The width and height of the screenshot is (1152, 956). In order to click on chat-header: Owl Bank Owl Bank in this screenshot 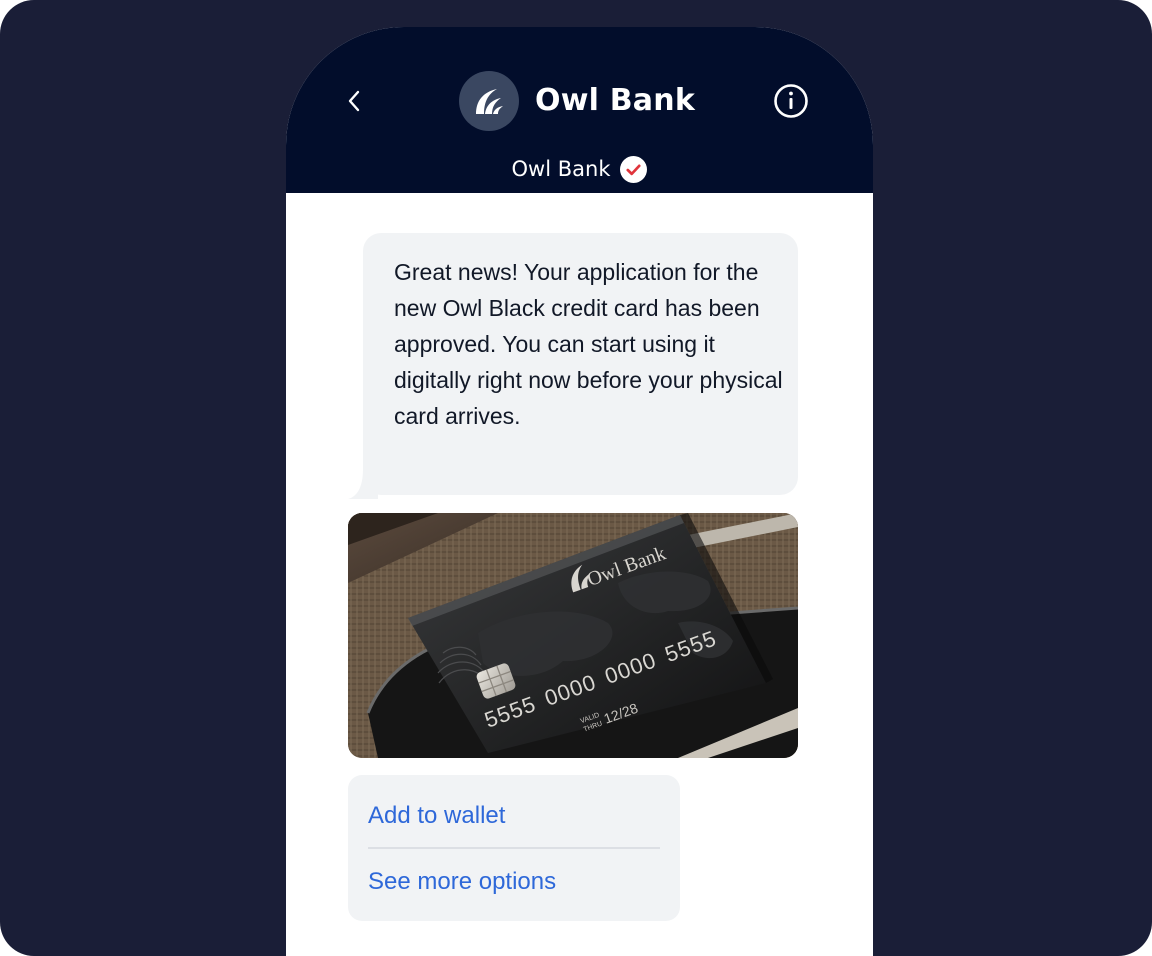, I will do `click(579, 110)`.